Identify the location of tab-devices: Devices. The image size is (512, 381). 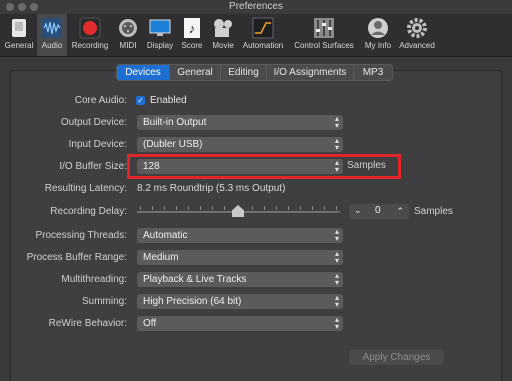
(143, 72).